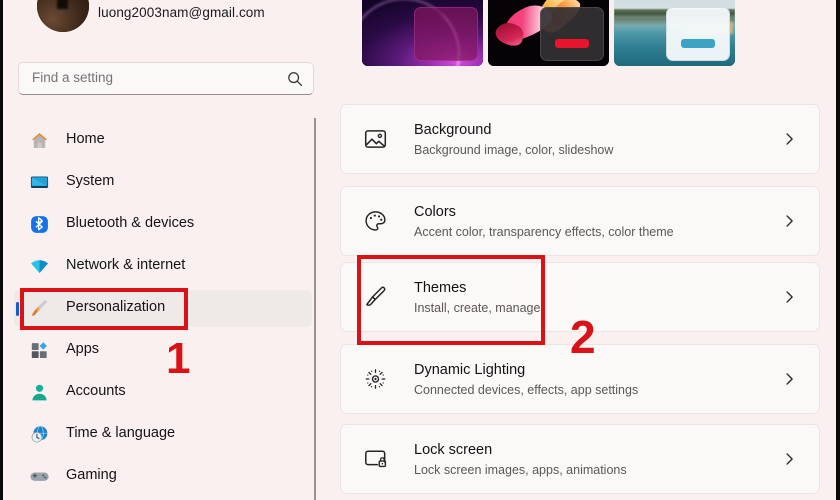 This screenshot has width=840, height=500. I want to click on settings-row-title: Lock screen, so click(453, 450).